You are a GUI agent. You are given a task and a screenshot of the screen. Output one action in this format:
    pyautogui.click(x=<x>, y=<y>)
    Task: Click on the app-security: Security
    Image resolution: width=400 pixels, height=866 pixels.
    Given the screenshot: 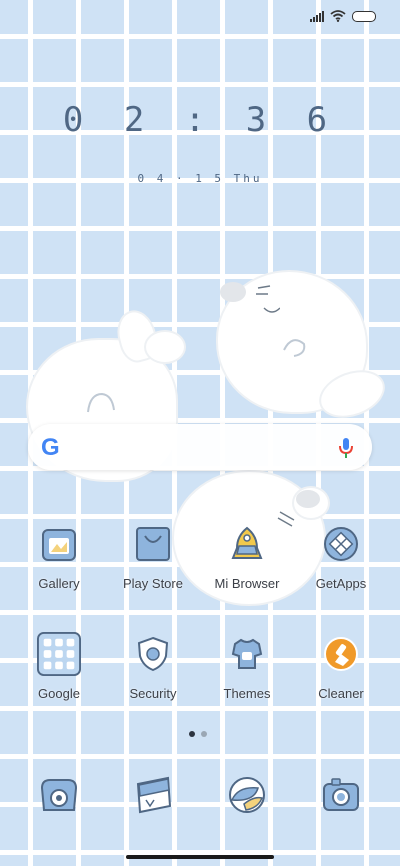 What is the action you would take?
    pyautogui.click(x=153, y=666)
    